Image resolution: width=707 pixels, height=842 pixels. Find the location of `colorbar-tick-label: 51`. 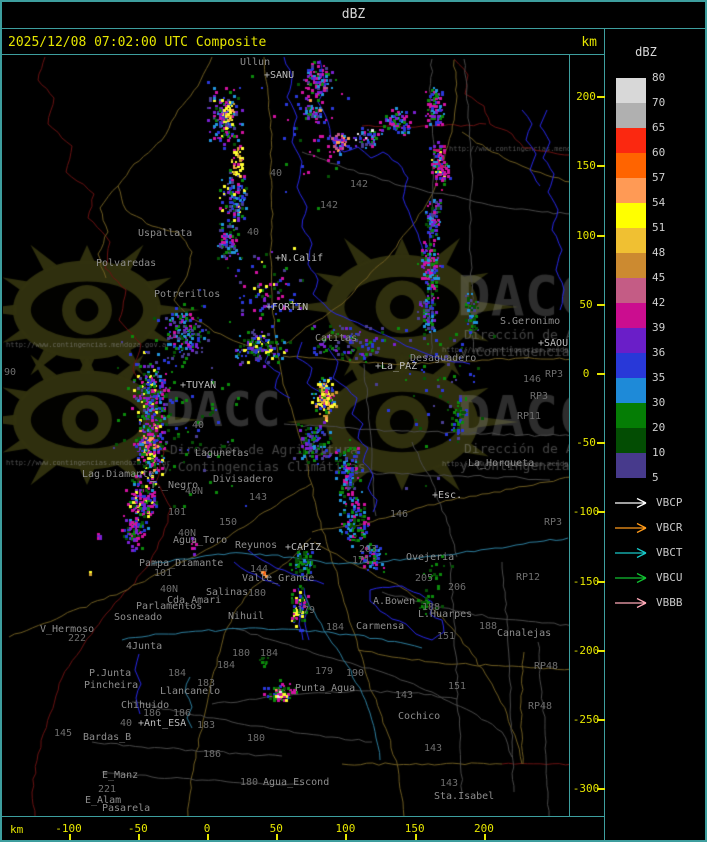

colorbar-tick-label: 51 is located at coordinates (659, 227).